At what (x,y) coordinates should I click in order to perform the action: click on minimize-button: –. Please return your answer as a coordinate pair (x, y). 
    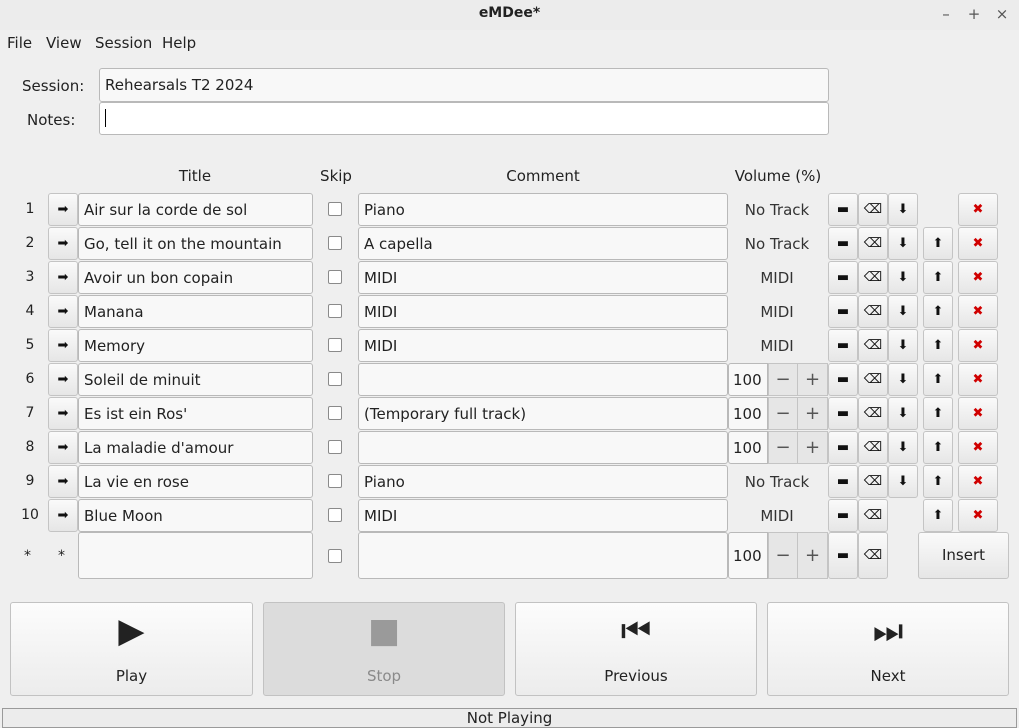
    Looking at the image, I should click on (946, 14).